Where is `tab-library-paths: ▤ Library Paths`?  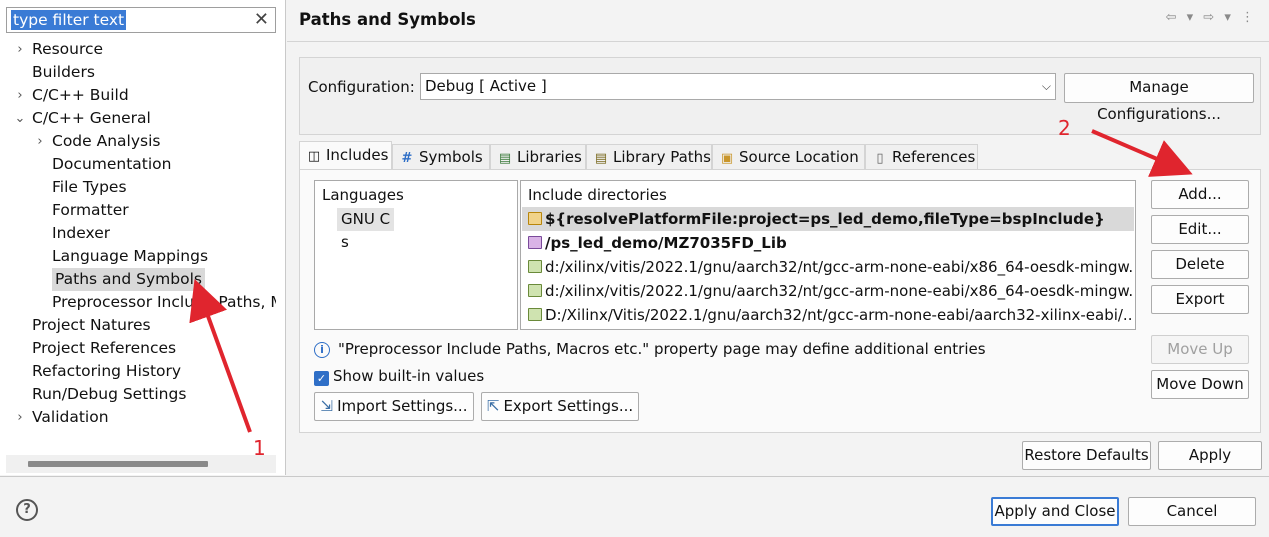
tab-library-paths: ▤ Library Paths is located at coordinates (649, 157).